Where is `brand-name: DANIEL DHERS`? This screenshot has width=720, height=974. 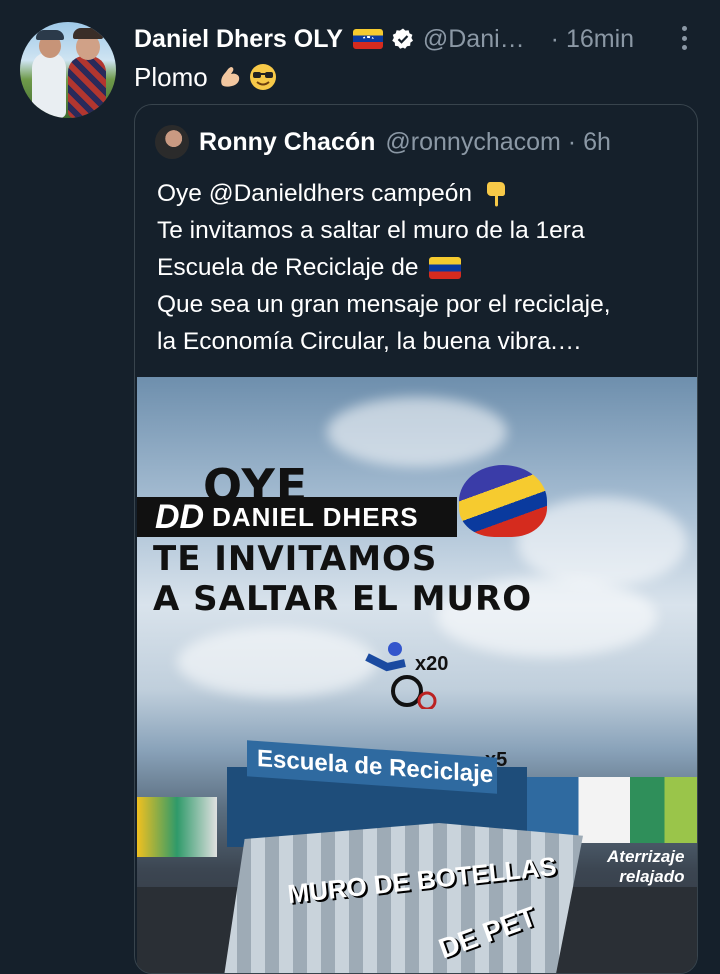 brand-name: DANIEL DHERS is located at coordinates (315, 516).